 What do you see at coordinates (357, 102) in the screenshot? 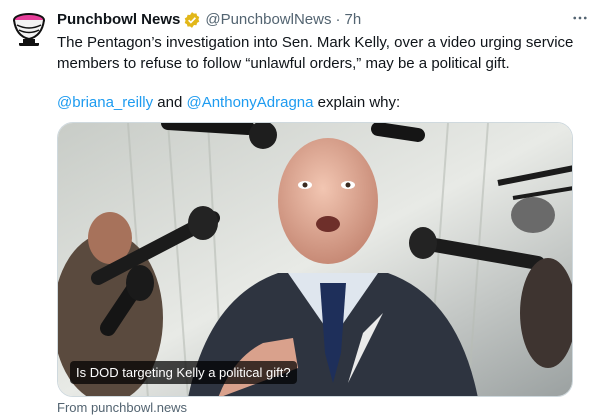
I see `explain-text: explain why:` at bounding box center [357, 102].